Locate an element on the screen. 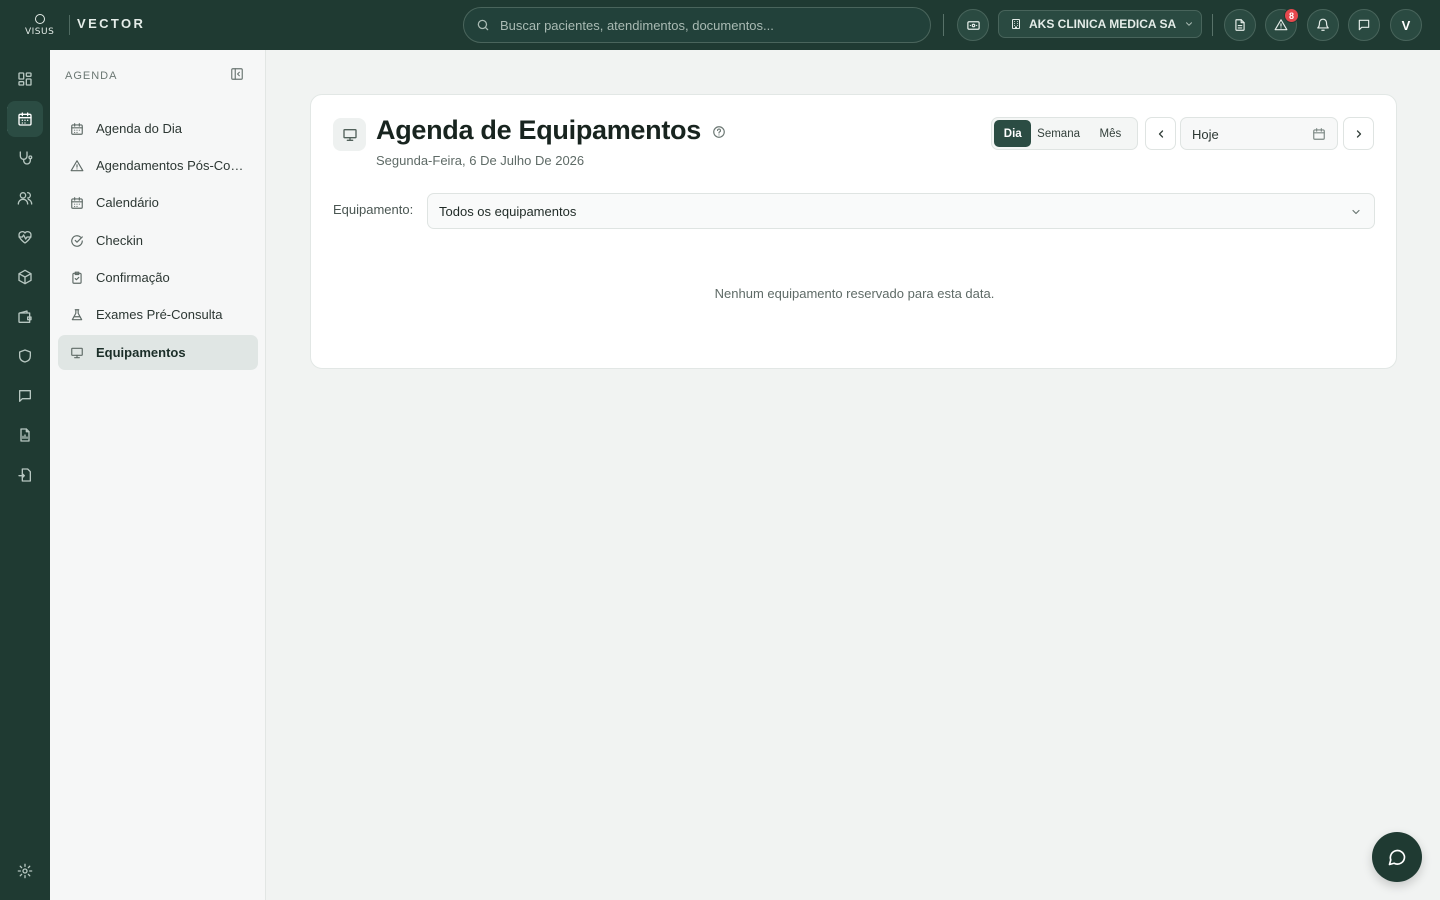 The width and height of the screenshot is (1440, 900). rail-reports is located at coordinates (25, 435).